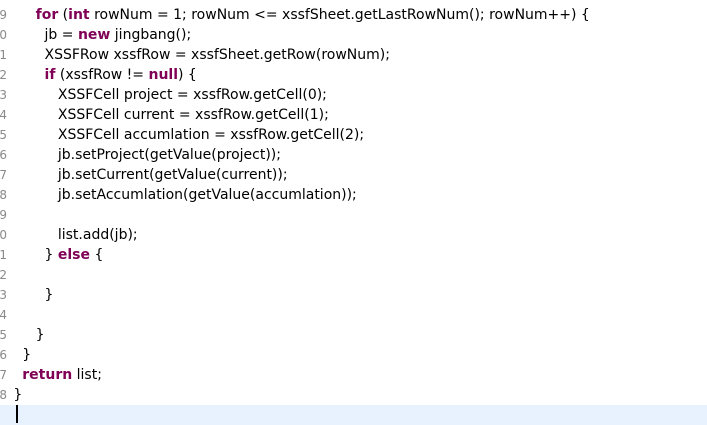 The width and height of the screenshot is (707, 425). What do you see at coordinates (151, 35) in the screenshot?
I see `code-text: jingbang();` at bounding box center [151, 35].